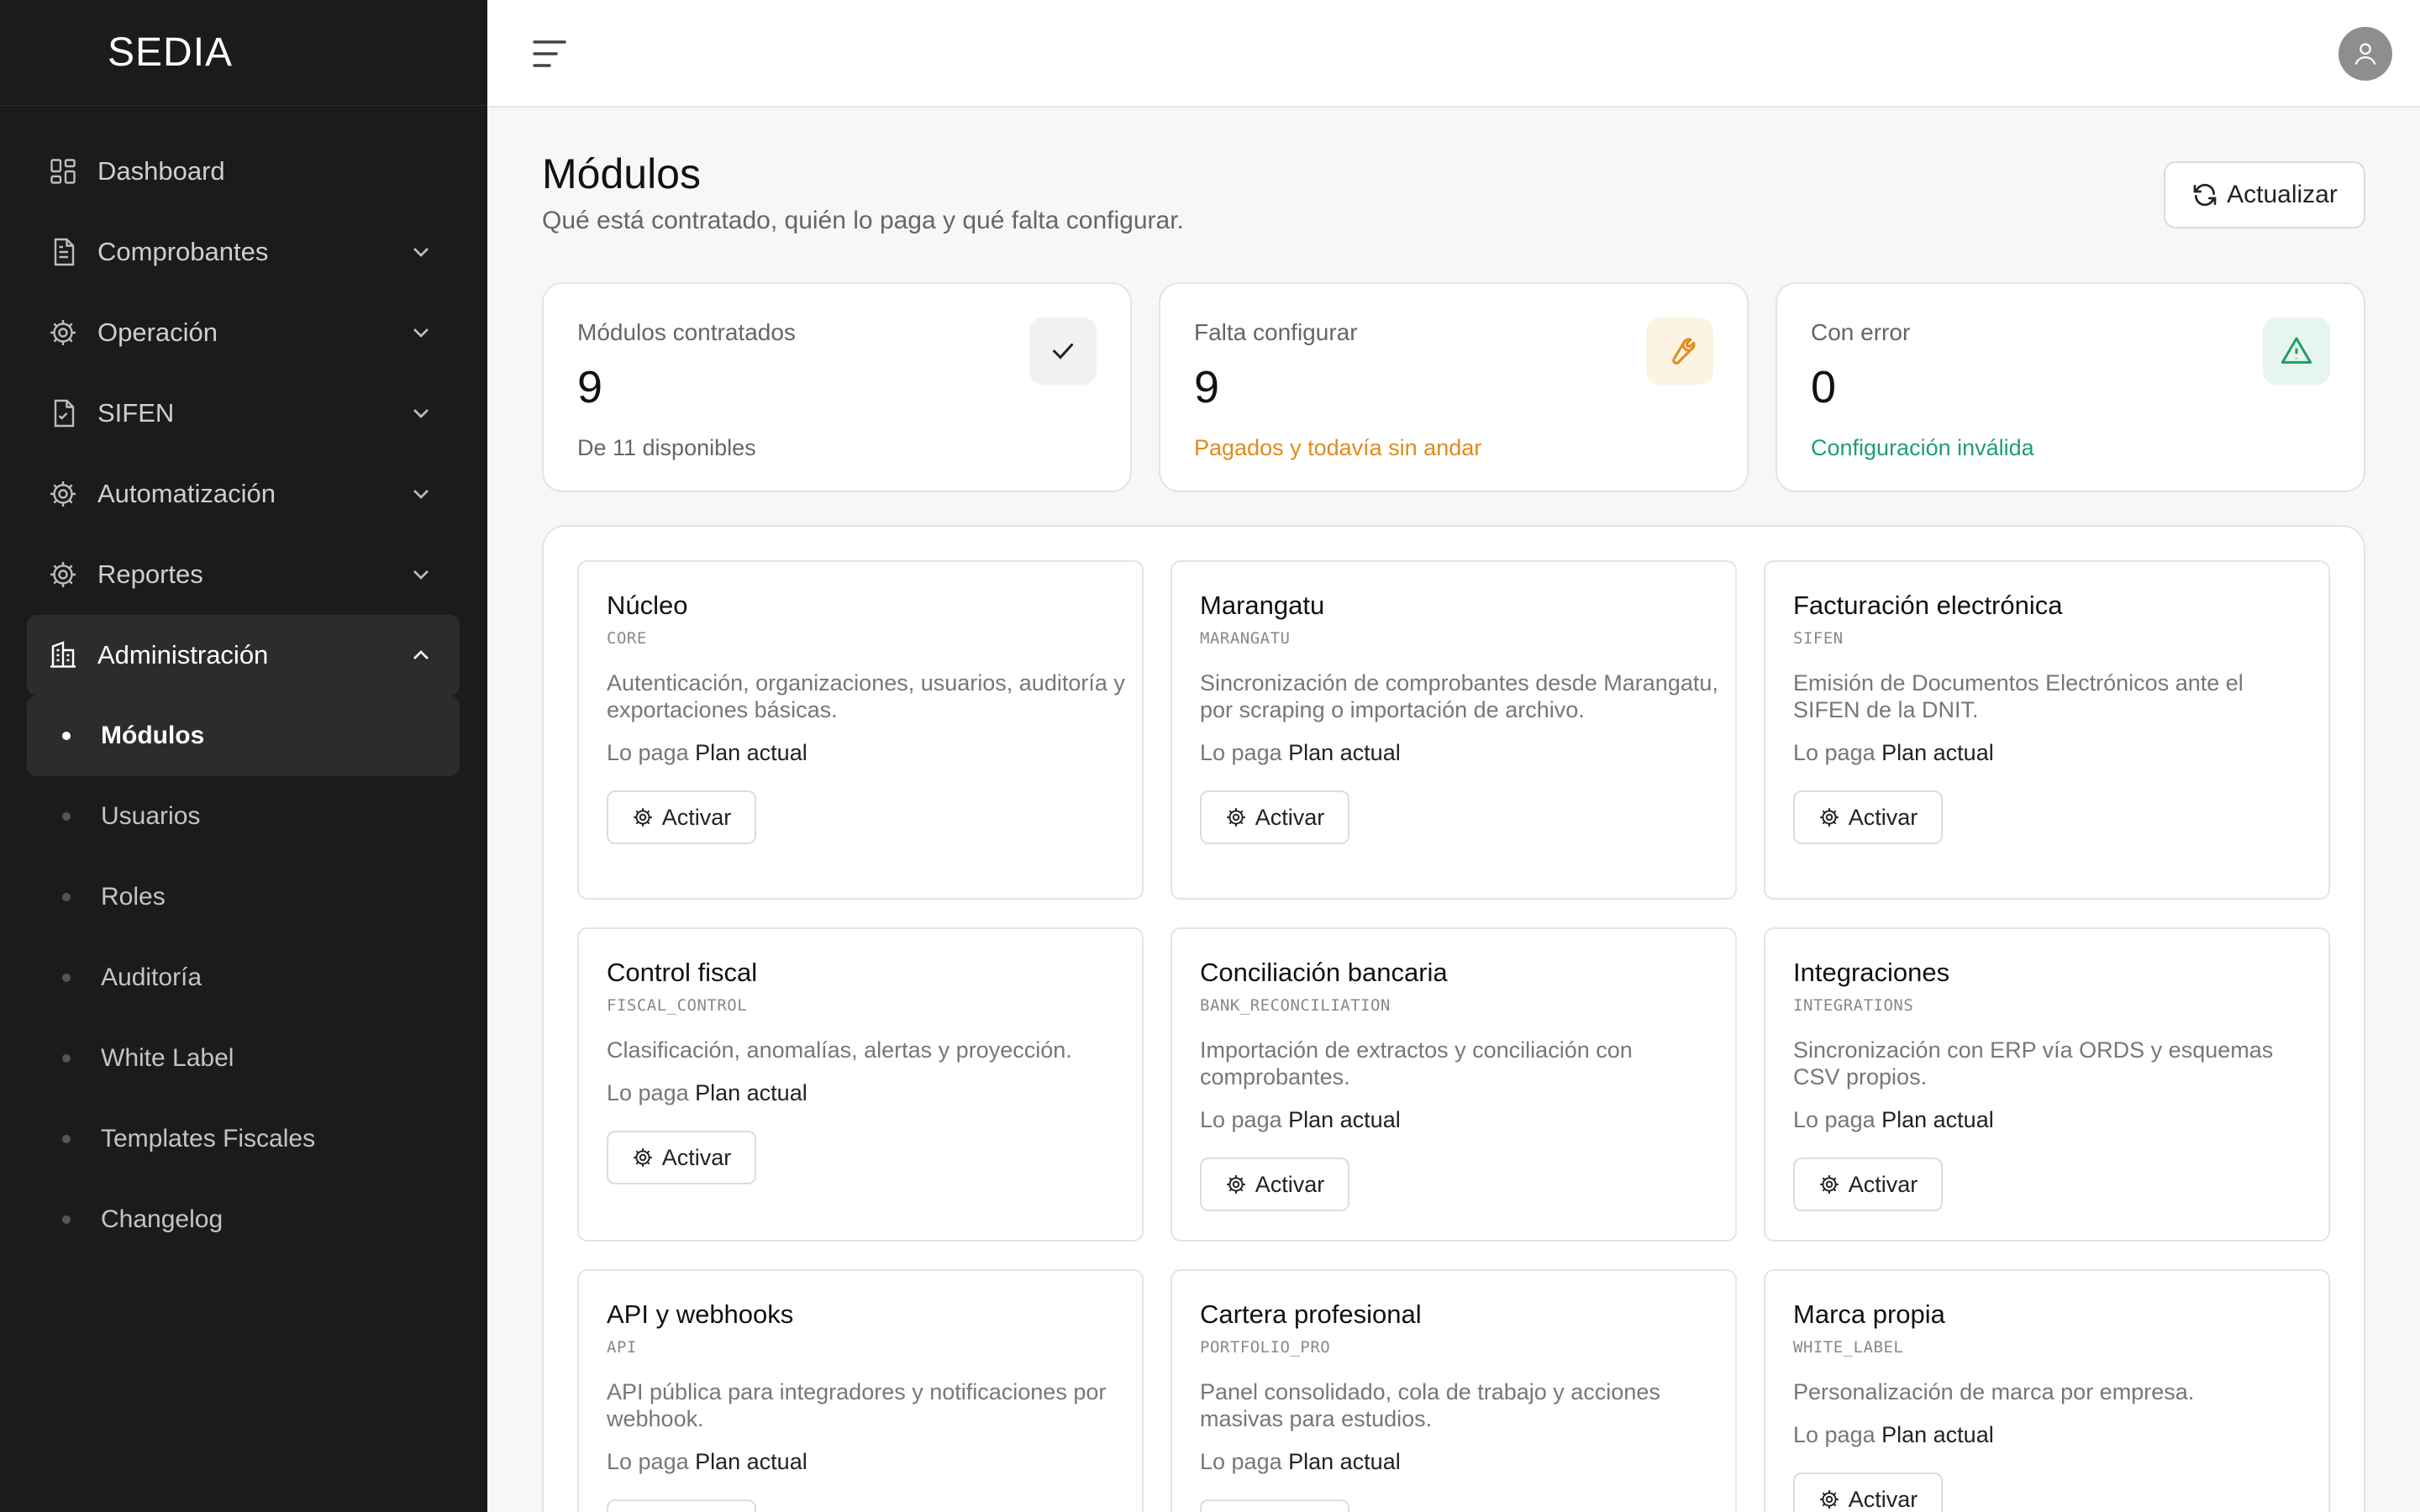  Describe the element at coordinates (1276, 332) in the screenshot. I see `stat-label: Falta configurar` at that location.